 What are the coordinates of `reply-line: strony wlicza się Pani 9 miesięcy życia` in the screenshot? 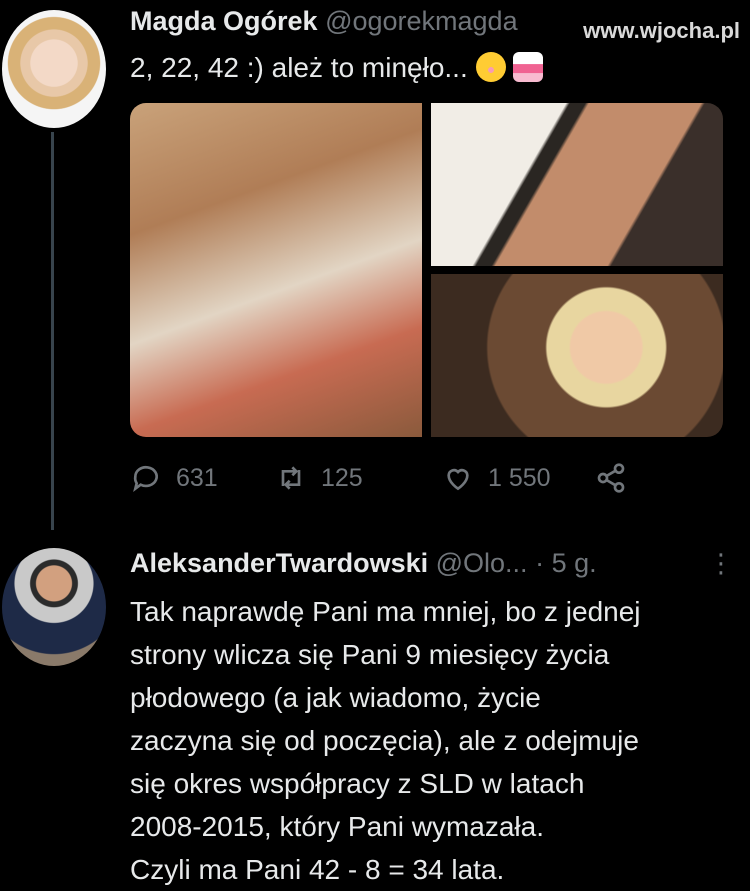 It's located at (370, 654).